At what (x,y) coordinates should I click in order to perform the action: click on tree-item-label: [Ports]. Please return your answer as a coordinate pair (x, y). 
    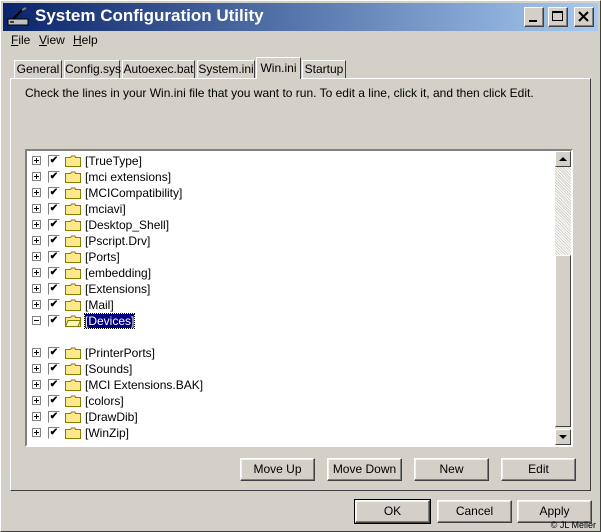
    Looking at the image, I should click on (102, 257).